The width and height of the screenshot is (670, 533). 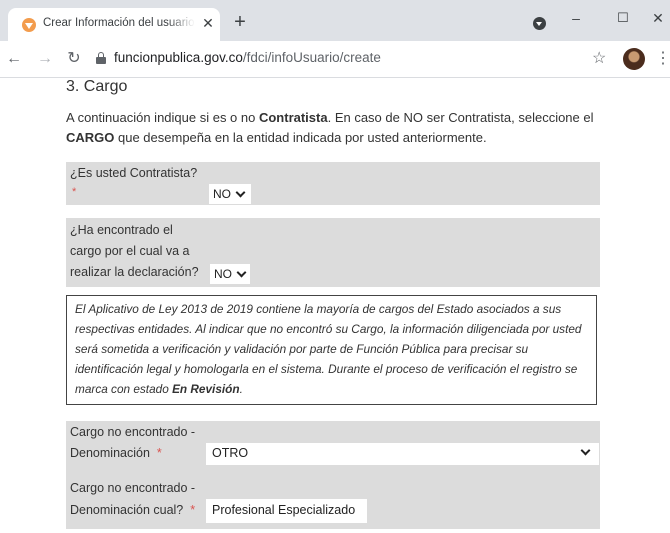 What do you see at coordinates (29, 25) in the screenshot?
I see `site-favicon-icon` at bounding box center [29, 25].